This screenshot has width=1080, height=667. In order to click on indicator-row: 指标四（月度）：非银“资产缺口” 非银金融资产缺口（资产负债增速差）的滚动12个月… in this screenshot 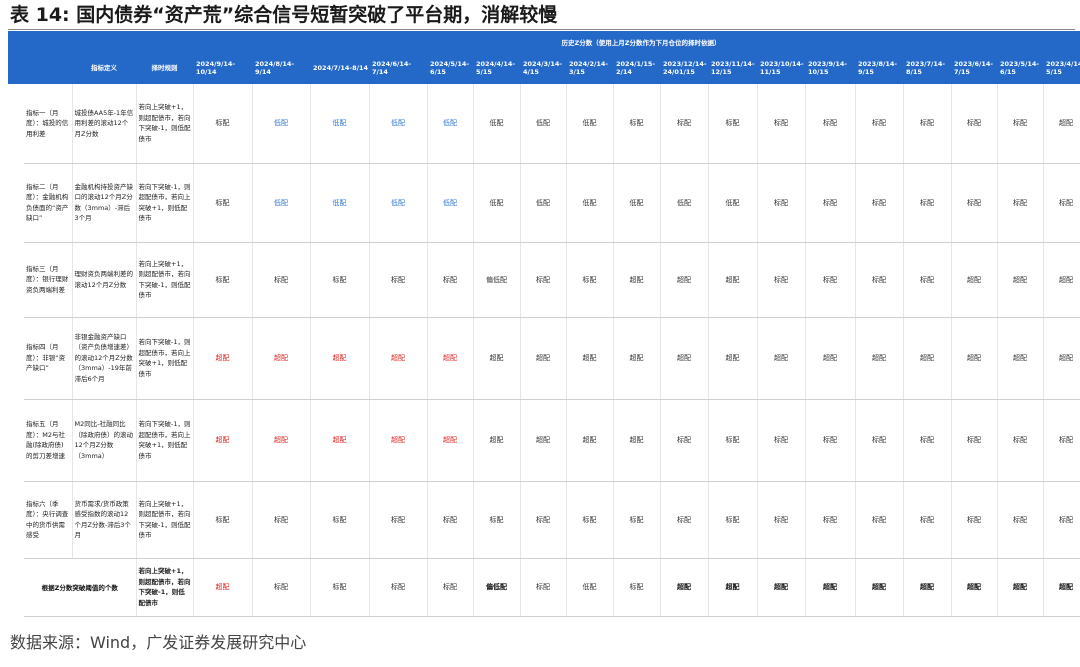, I will do `click(544, 358)`.